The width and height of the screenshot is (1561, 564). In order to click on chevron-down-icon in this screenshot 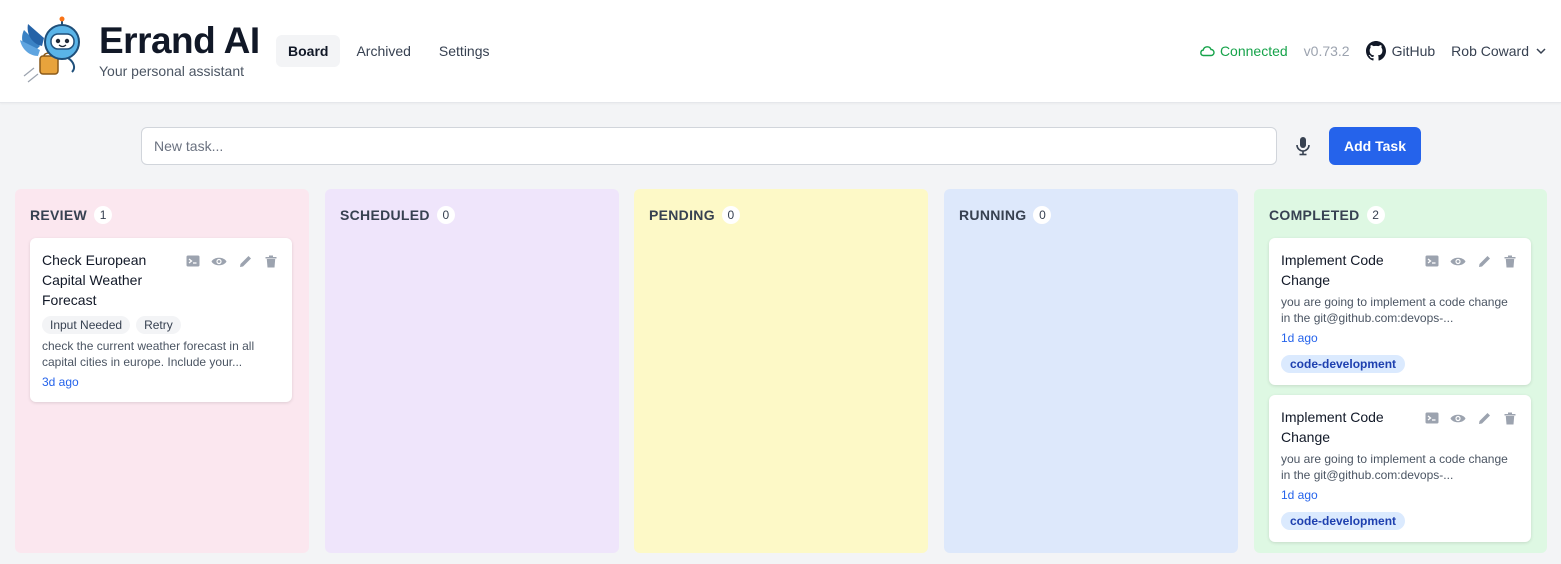, I will do `click(1541, 51)`.